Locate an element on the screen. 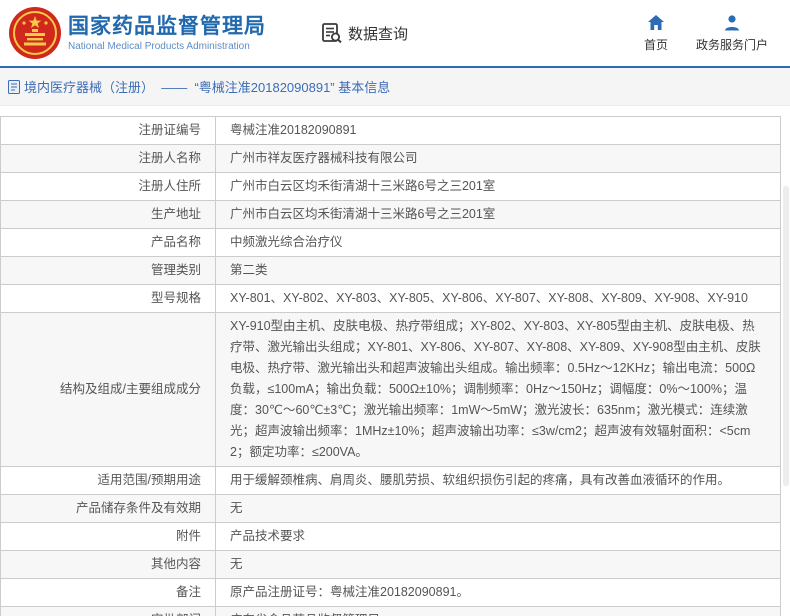 The width and height of the screenshot is (790, 616). row-value: 原产品注册证号：粤械注准20182090891。 is located at coordinates (498, 592).